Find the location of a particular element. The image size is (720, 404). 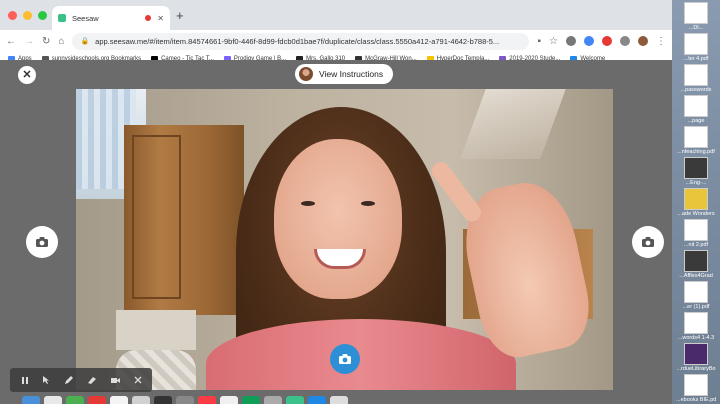

lock-icon: 🔒 is located at coordinates (85, 41).